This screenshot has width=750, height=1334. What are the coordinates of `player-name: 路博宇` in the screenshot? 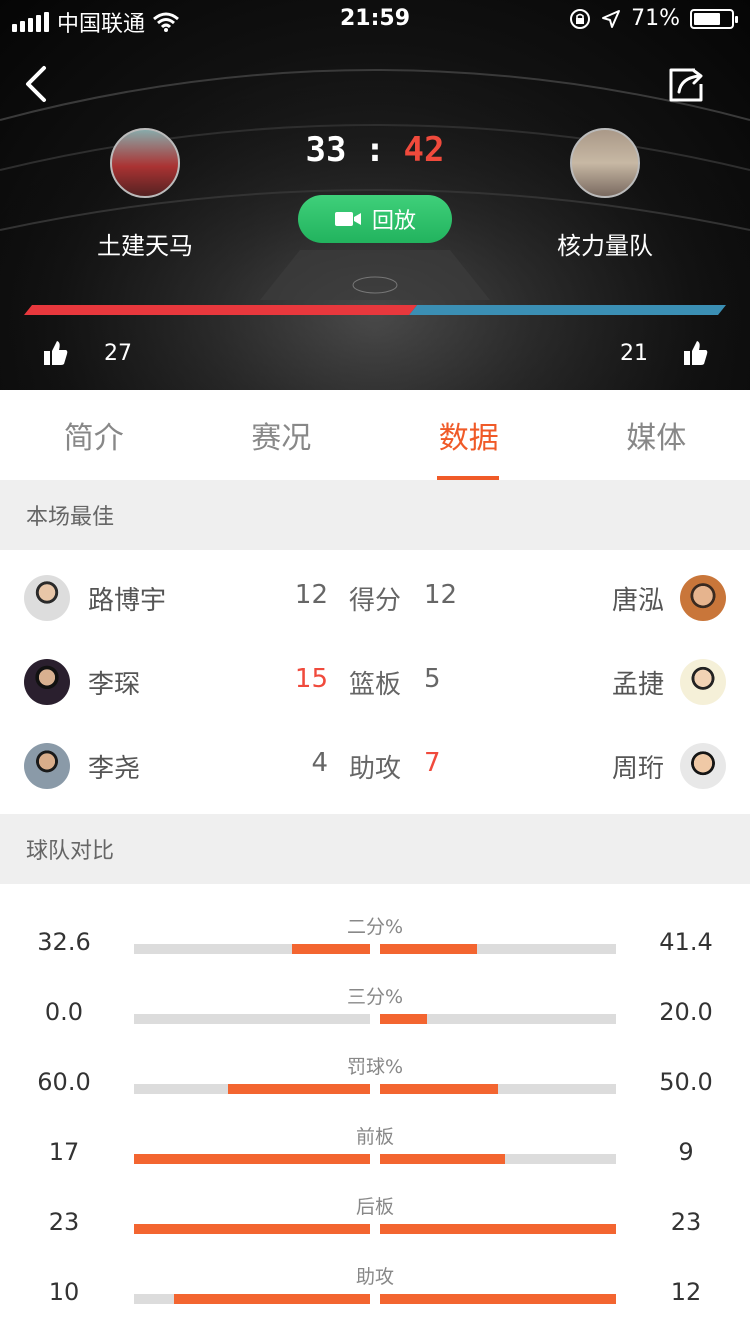 It's located at (127, 598).